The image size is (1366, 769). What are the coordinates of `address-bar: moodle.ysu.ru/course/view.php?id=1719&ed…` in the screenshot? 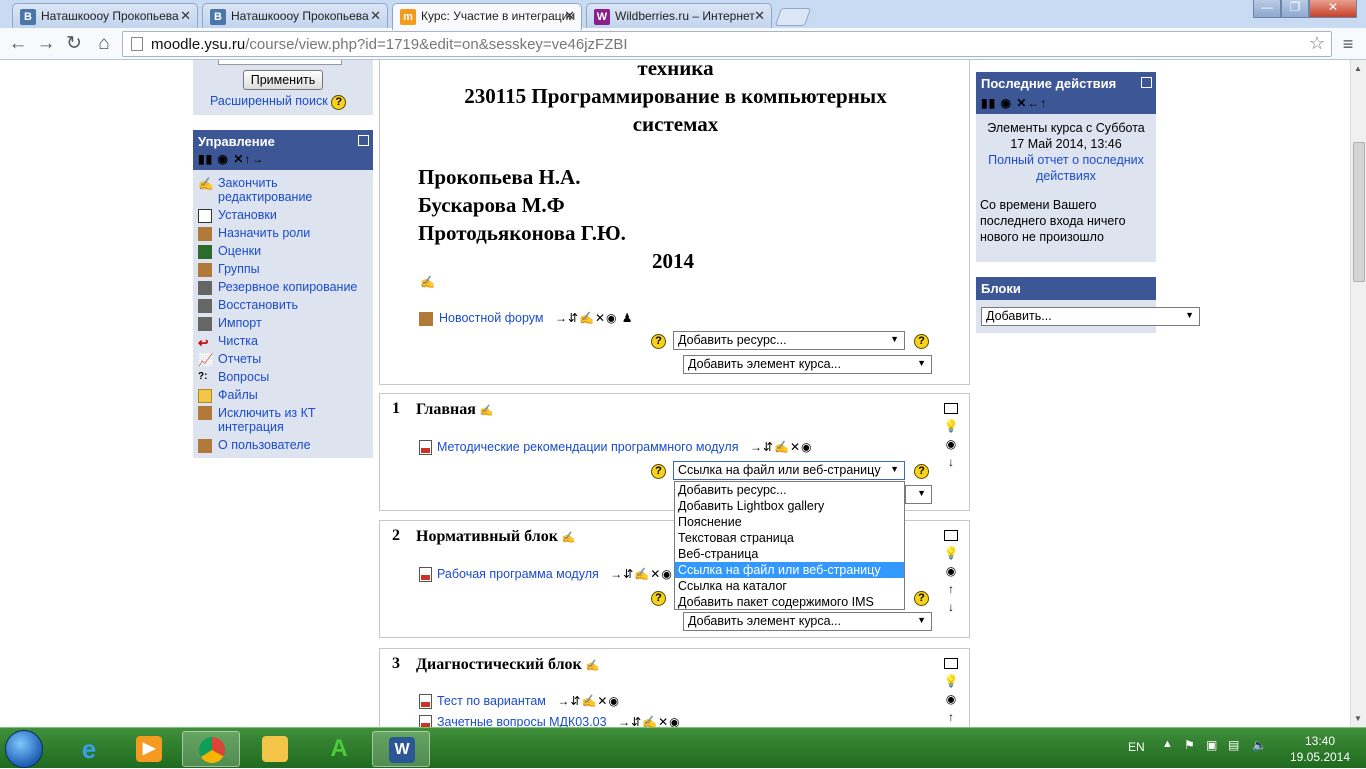 It's located at (727, 44).